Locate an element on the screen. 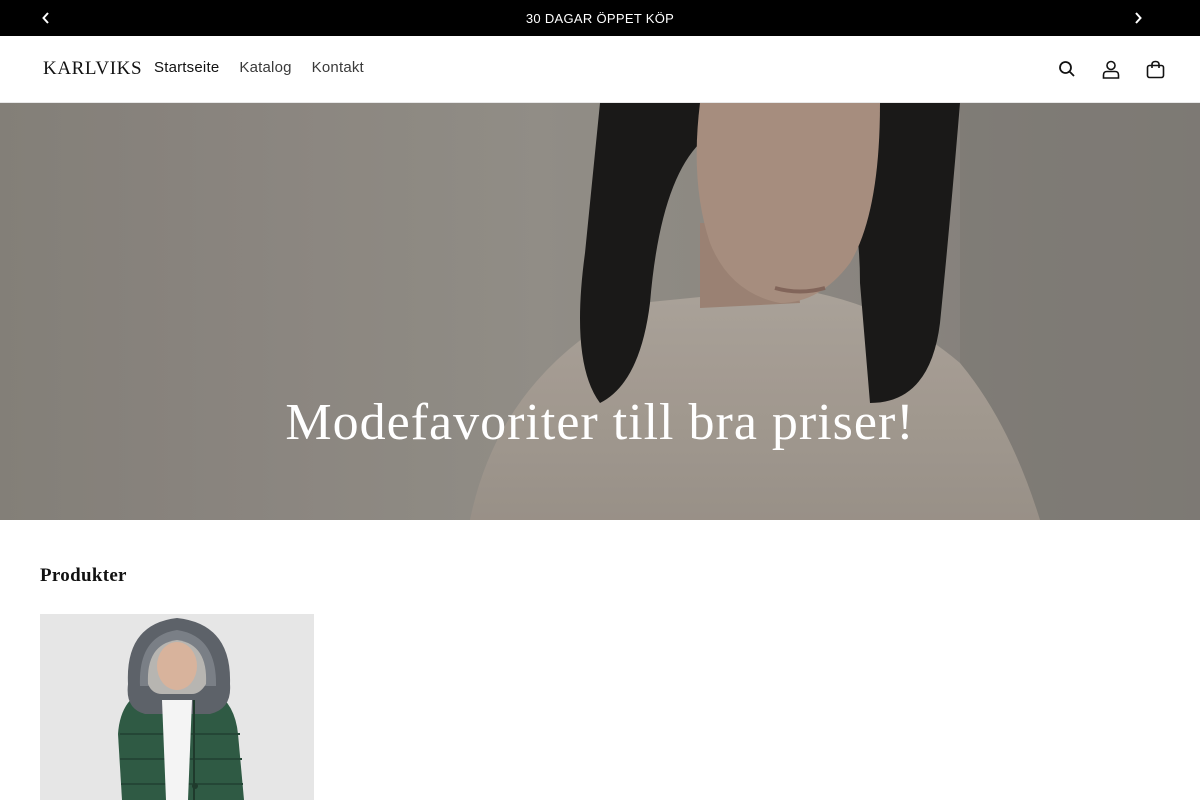 The width and height of the screenshot is (1200, 800). header-icons is located at coordinates (1111, 69).